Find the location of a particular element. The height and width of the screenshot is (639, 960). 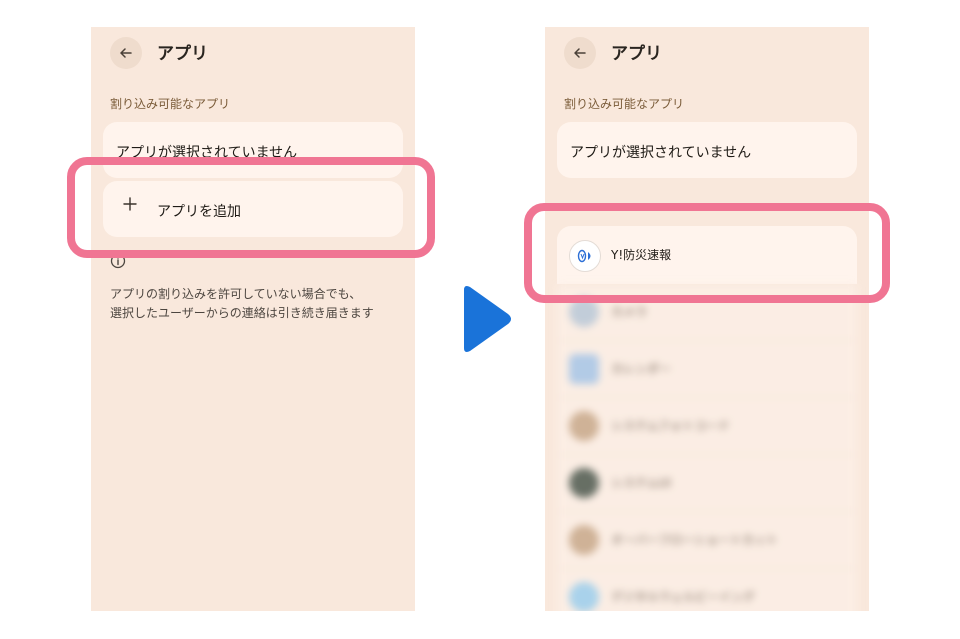

info-line-1: アプリの割り込みを許可していない場合でも、 is located at coordinates (236, 294).